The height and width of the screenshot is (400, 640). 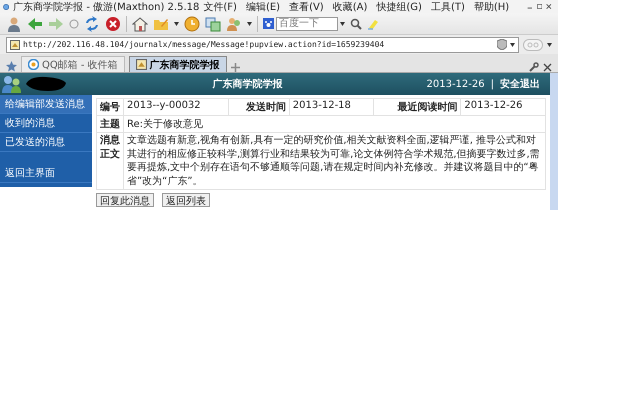 What do you see at coordinates (35, 24) in the screenshot?
I see `back-icon` at bounding box center [35, 24].